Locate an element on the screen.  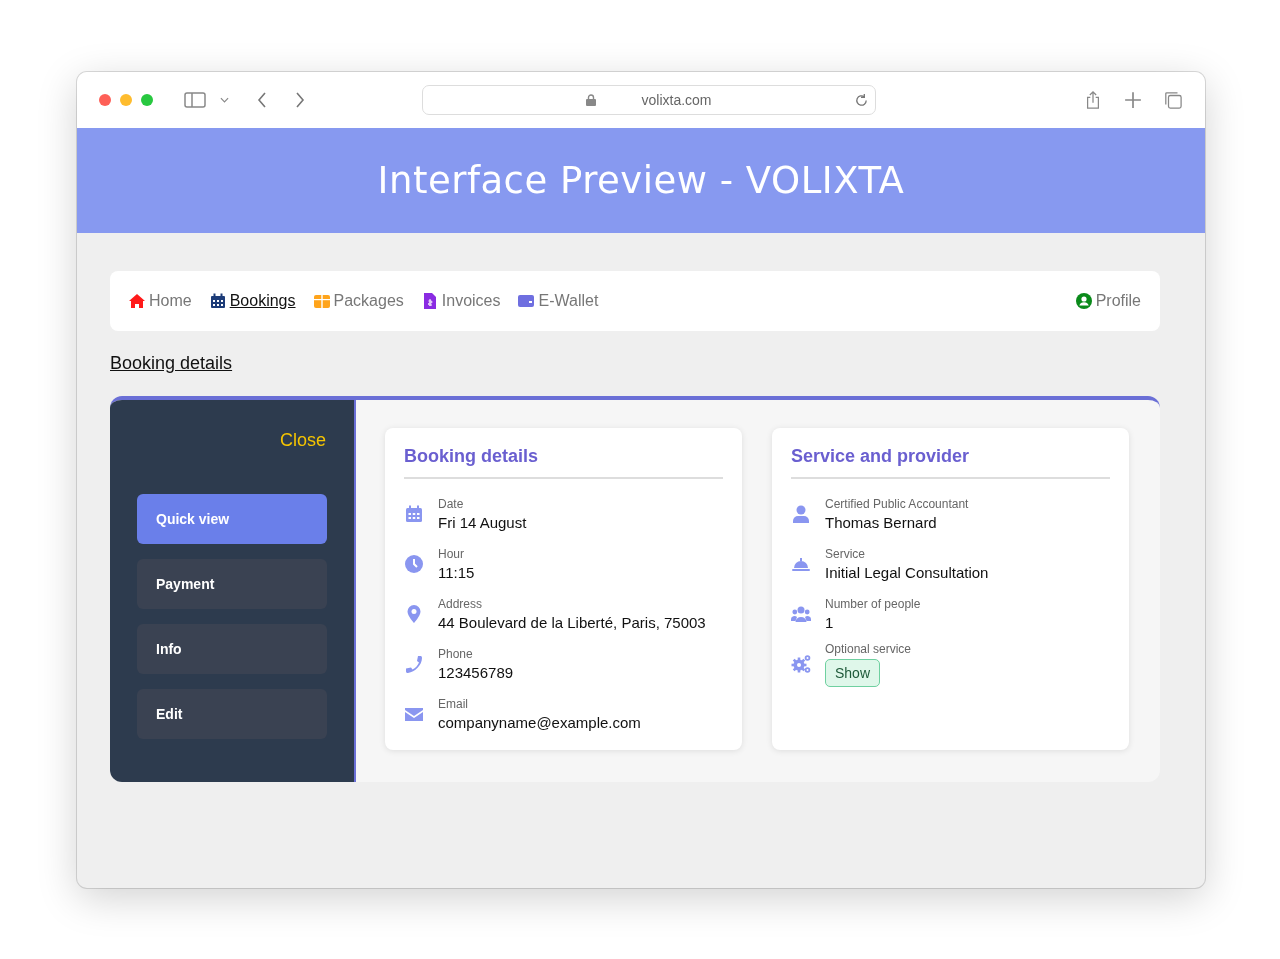
menu-button: Quick view is located at coordinates (232, 519).